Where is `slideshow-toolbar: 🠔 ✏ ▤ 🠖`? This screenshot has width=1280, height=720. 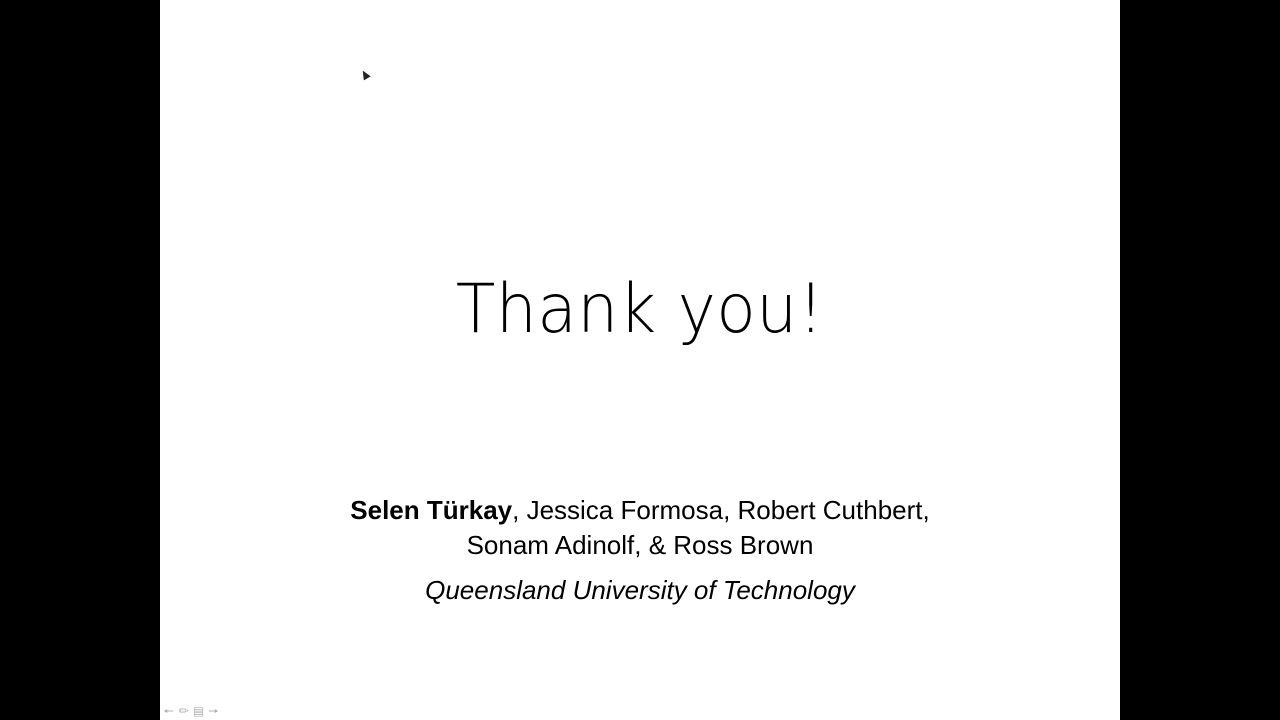
slideshow-toolbar: 🠔 ✏ ▤ 🠖 is located at coordinates (191, 711).